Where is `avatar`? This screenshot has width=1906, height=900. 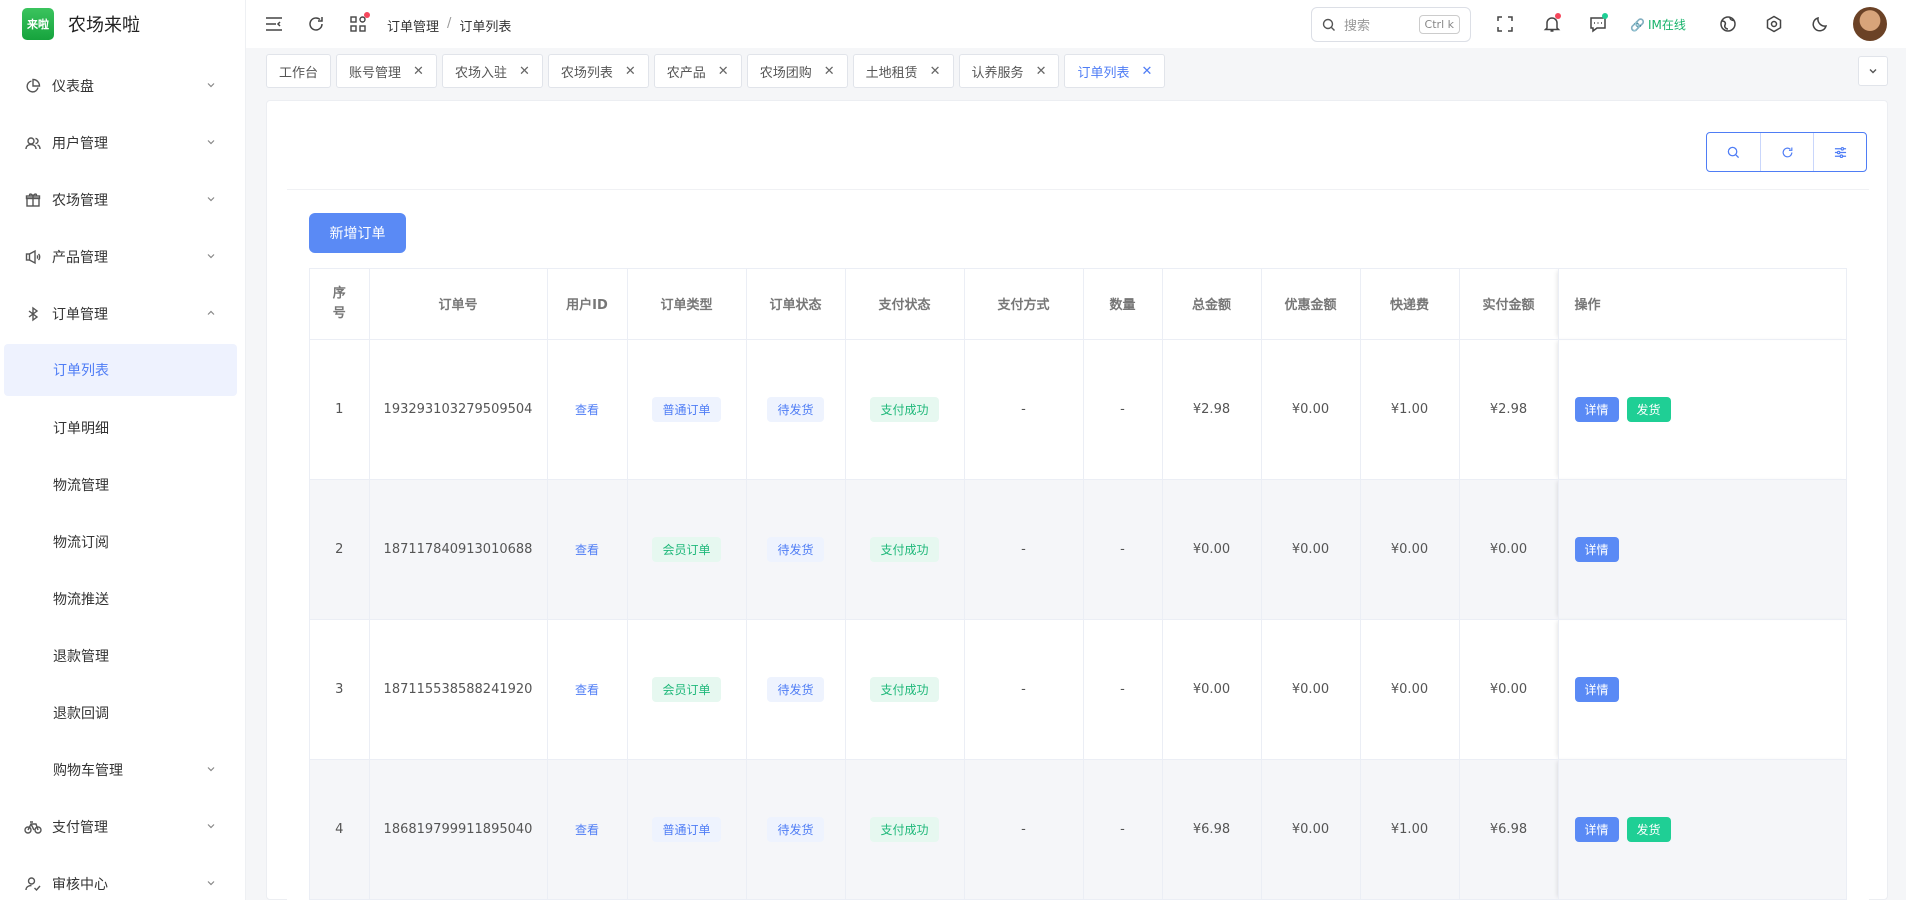
avatar is located at coordinates (1870, 24).